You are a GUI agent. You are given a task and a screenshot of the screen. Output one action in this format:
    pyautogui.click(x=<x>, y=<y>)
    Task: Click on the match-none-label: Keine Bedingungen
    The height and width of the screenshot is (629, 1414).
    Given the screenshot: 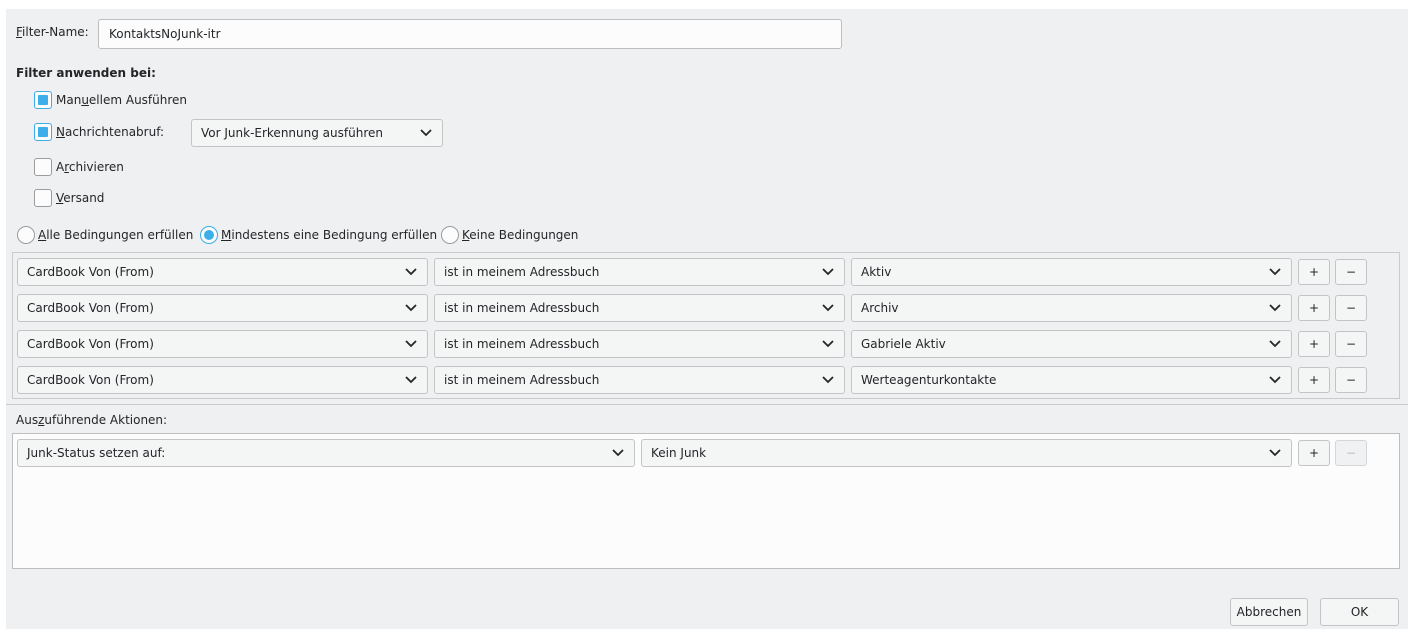 What is the action you would take?
    pyautogui.click(x=520, y=235)
    